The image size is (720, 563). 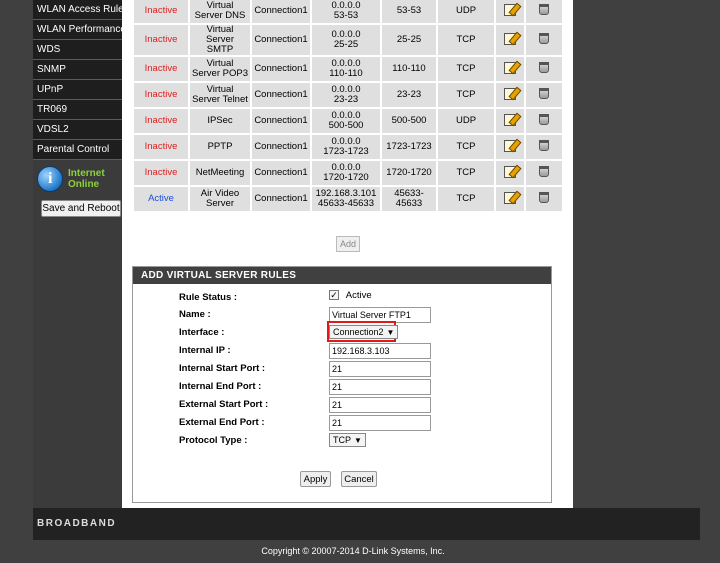 What do you see at coordinates (409, 199) in the screenshot?
I see `rule-external-ports: 45633-45633` at bounding box center [409, 199].